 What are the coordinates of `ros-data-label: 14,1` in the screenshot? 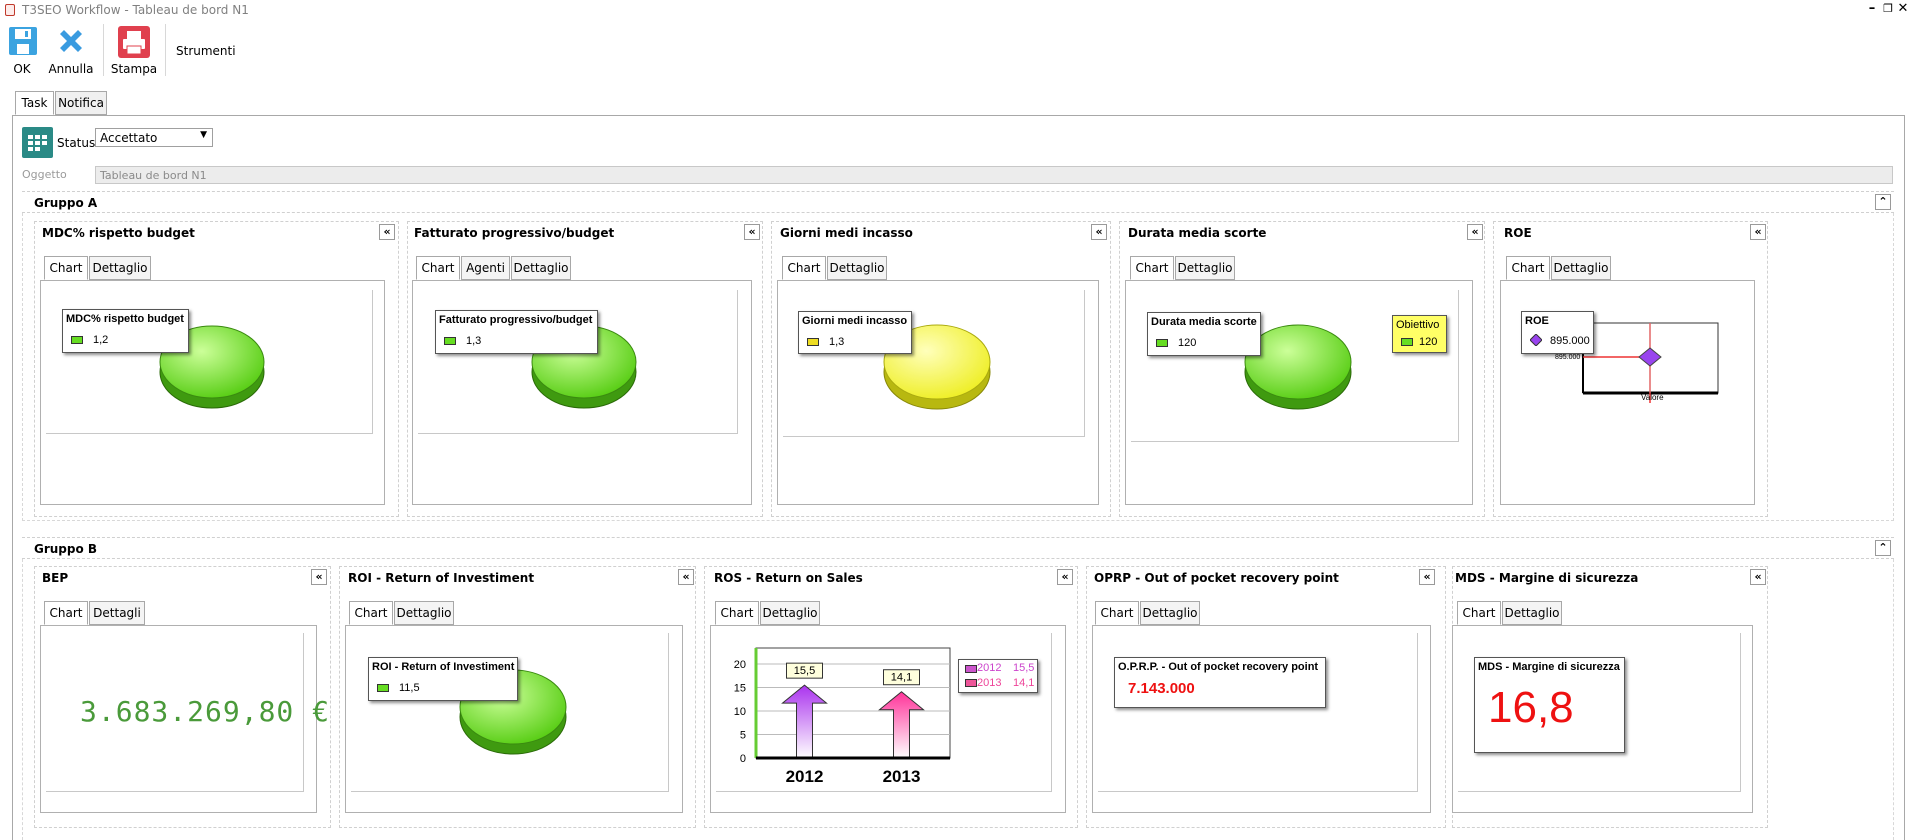 It's located at (901, 678).